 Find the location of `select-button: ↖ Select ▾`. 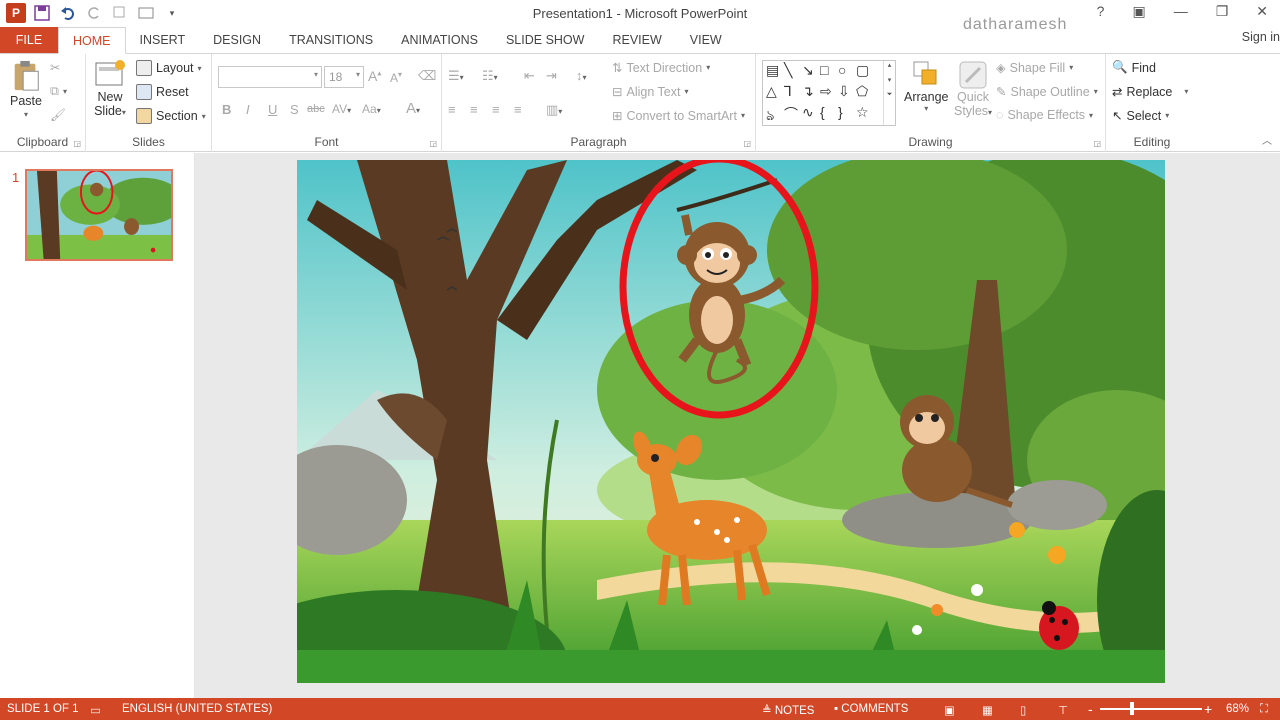

select-button: ↖ Select ▾ is located at coordinates (1140, 116).